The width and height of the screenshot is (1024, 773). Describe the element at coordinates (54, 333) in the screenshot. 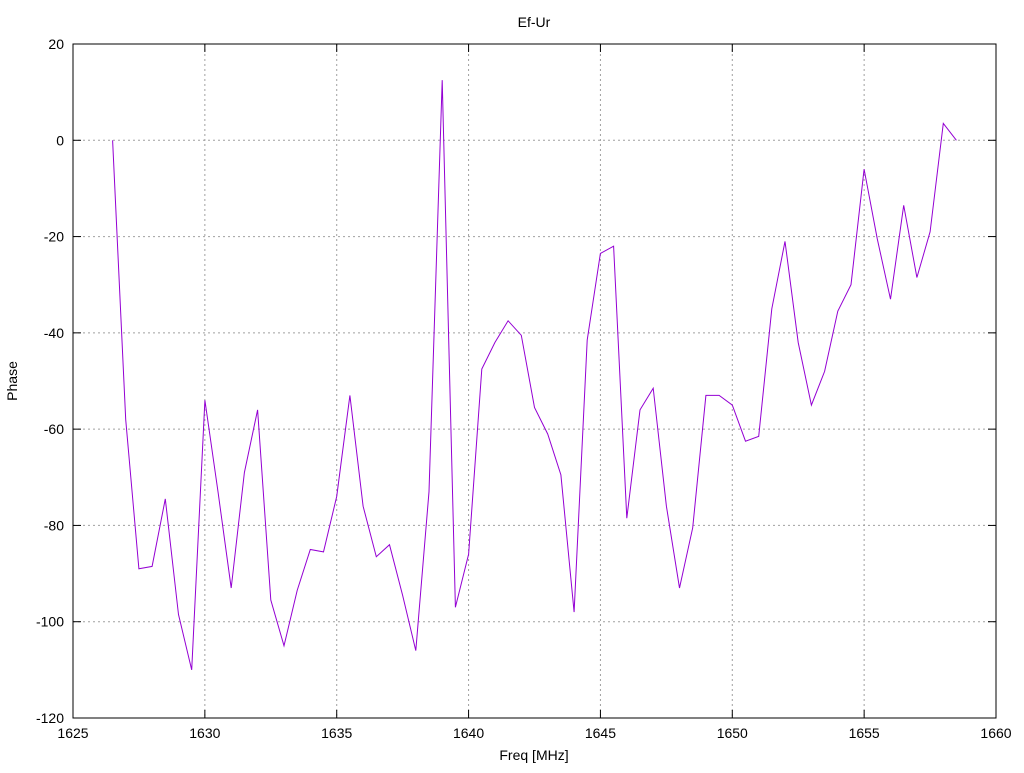

I see `y-tick-label: -40` at that location.